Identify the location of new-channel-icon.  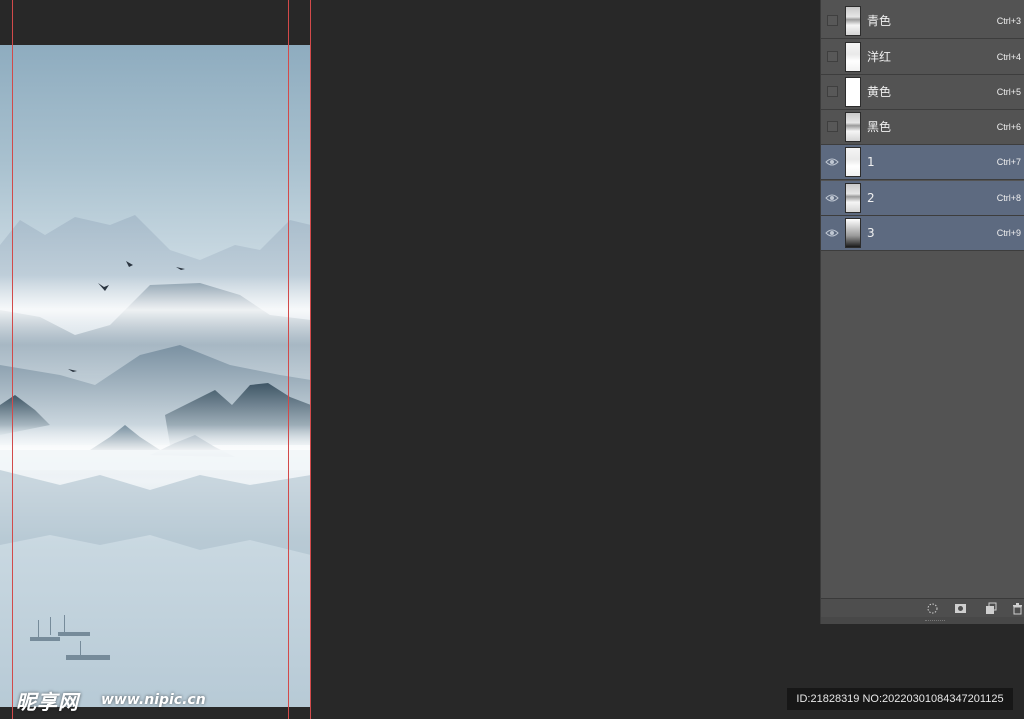
(990, 608).